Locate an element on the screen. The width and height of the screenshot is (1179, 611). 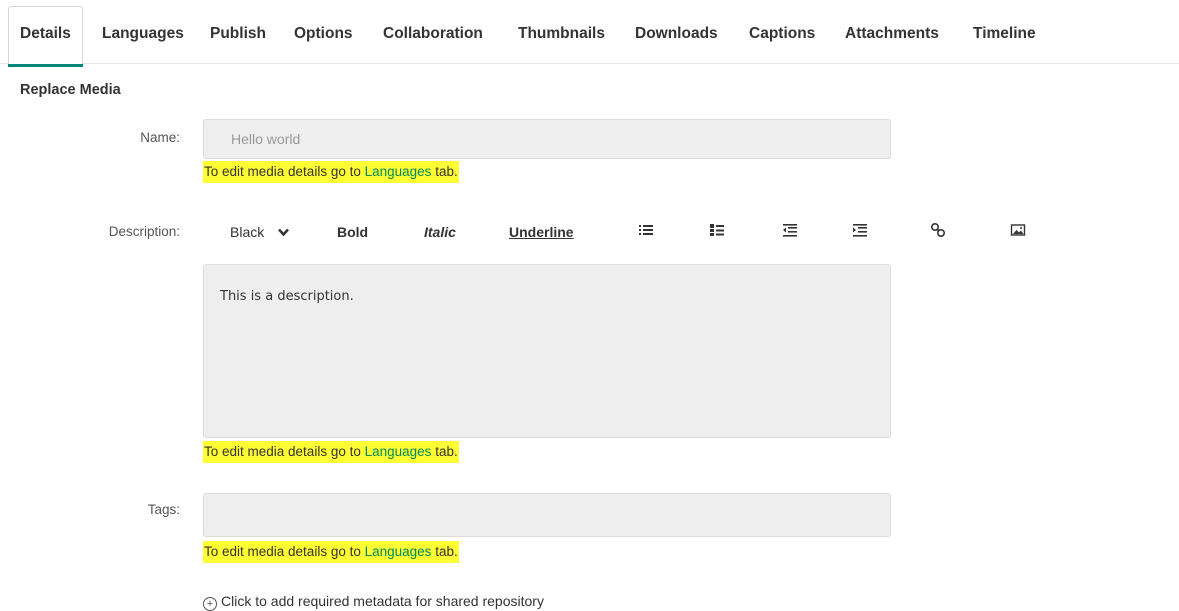
font-color-select: Black is located at coordinates (260, 232).